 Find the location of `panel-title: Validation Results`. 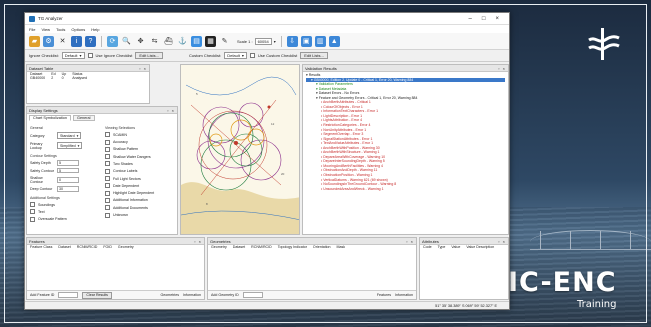

panel-title: Validation Results is located at coordinates (321, 68).